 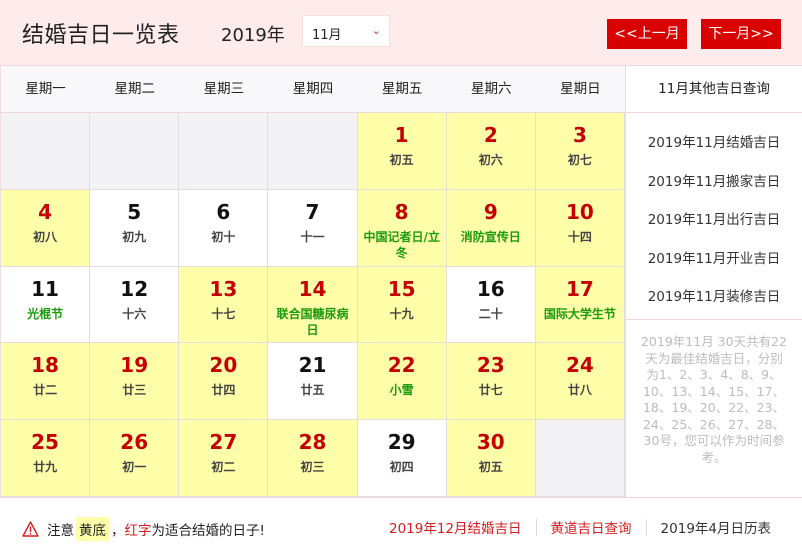 I want to click on day-number: 6, so click(x=223, y=211).